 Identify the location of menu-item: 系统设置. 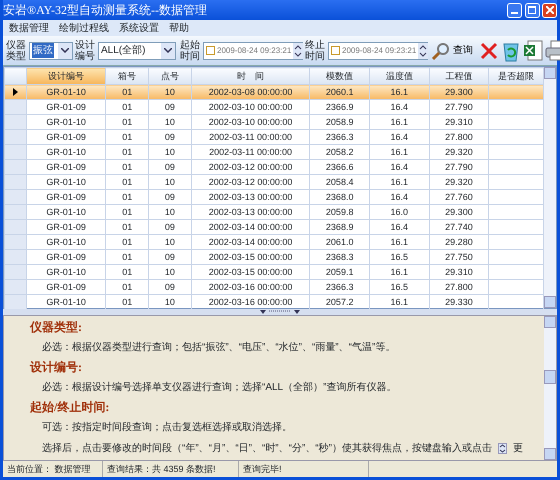
(139, 28).